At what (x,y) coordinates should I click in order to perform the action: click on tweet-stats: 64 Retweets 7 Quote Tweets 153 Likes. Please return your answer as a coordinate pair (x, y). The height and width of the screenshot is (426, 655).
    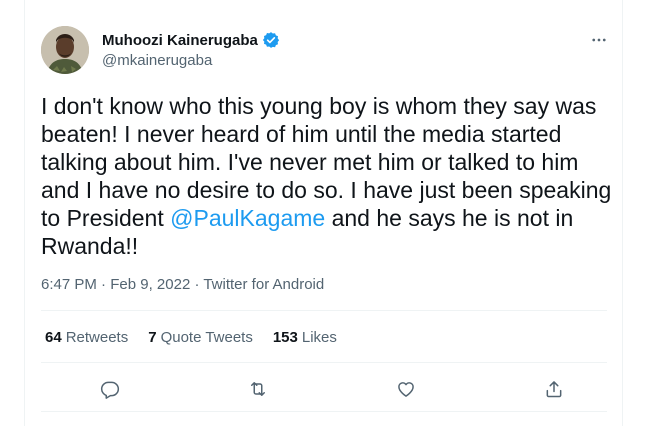
    Looking at the image, I should click on (191, 337).